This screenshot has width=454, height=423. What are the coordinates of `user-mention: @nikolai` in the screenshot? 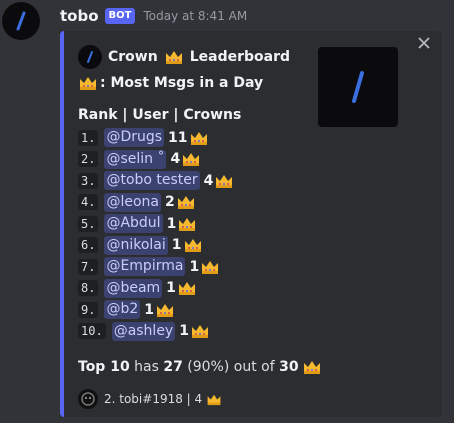 It's located at (136, 245).